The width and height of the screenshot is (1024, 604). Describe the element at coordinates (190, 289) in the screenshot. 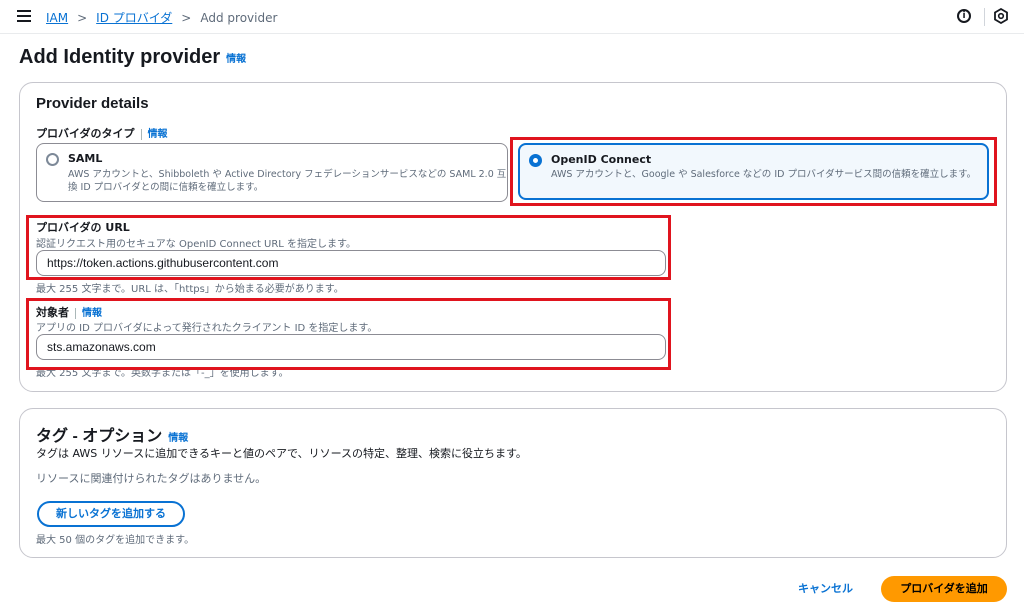

I see `provider-url-hint: 最大 255 文字まで。URL は、「https」から始まる必要があります。` at that location.